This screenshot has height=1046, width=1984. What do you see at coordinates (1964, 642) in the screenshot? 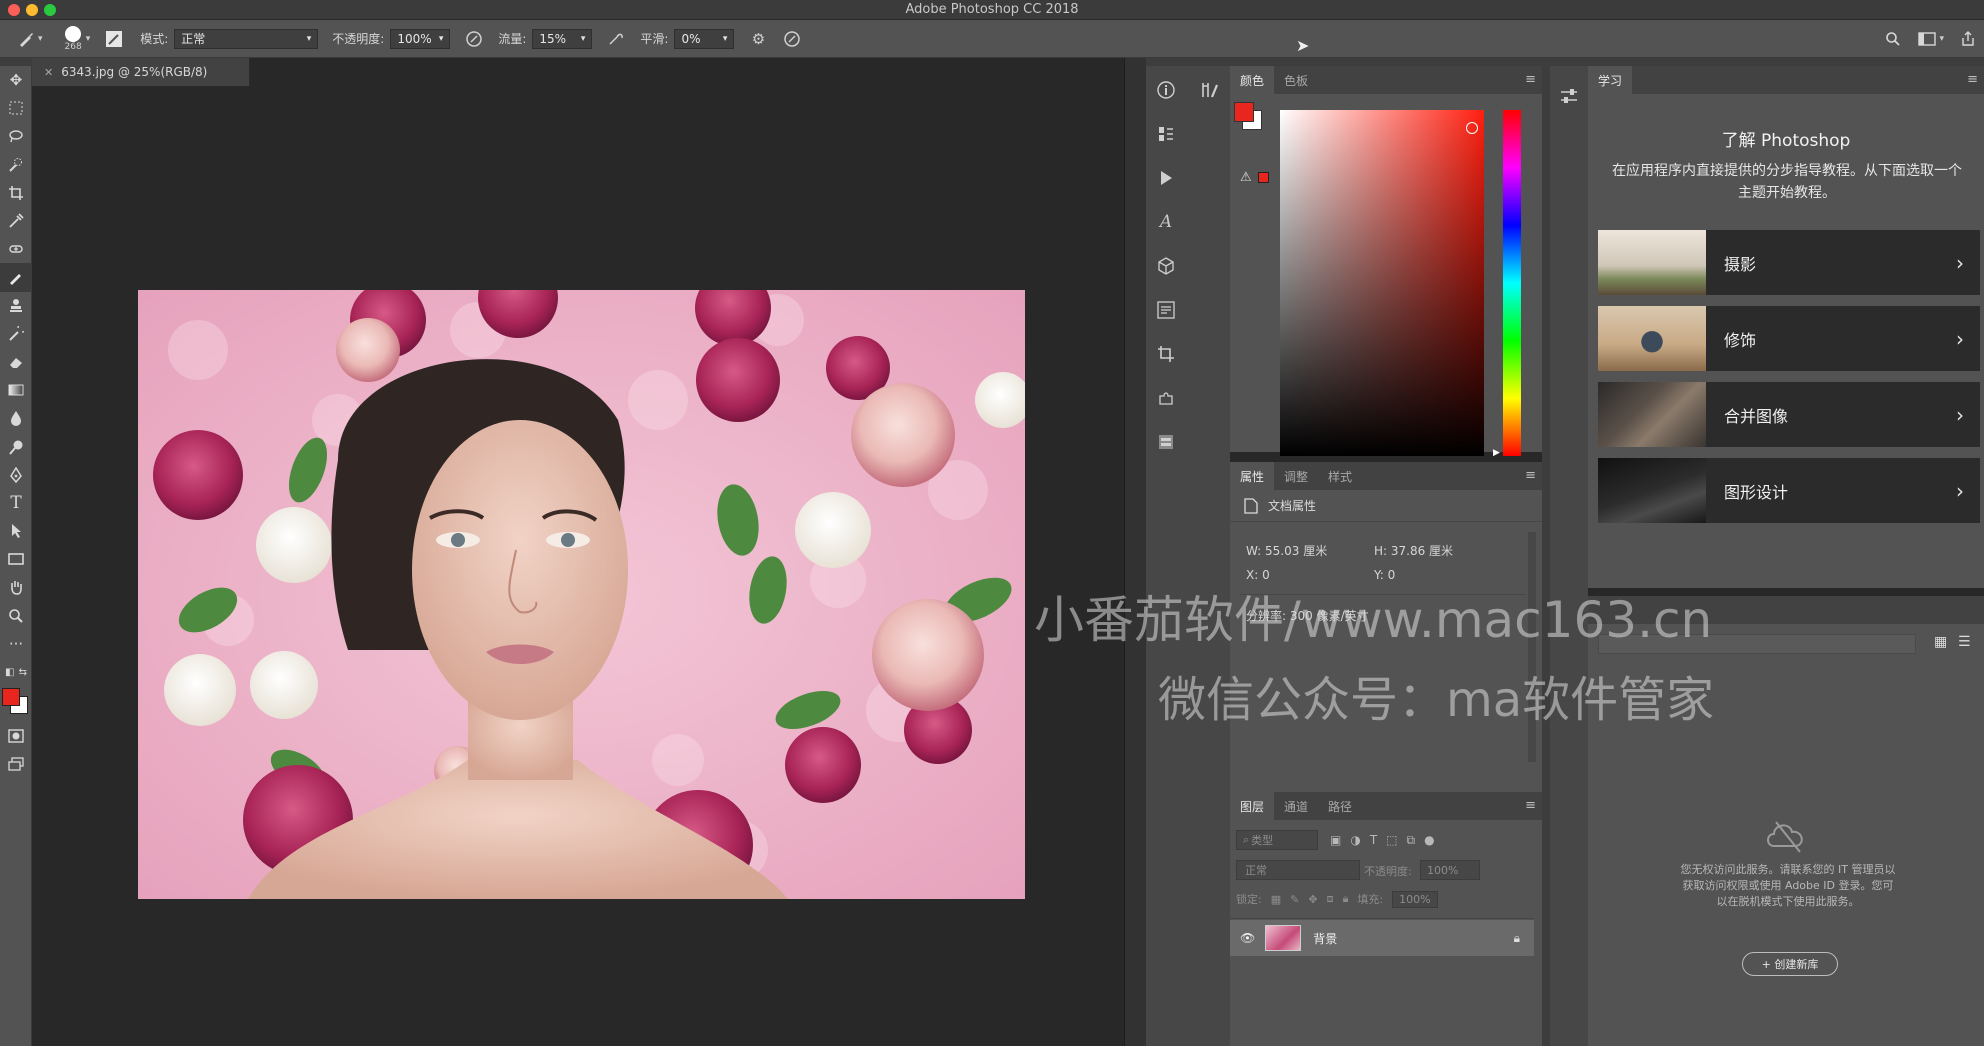
I see `list-view-icon: ☰` at bounding box center [1964, 642].